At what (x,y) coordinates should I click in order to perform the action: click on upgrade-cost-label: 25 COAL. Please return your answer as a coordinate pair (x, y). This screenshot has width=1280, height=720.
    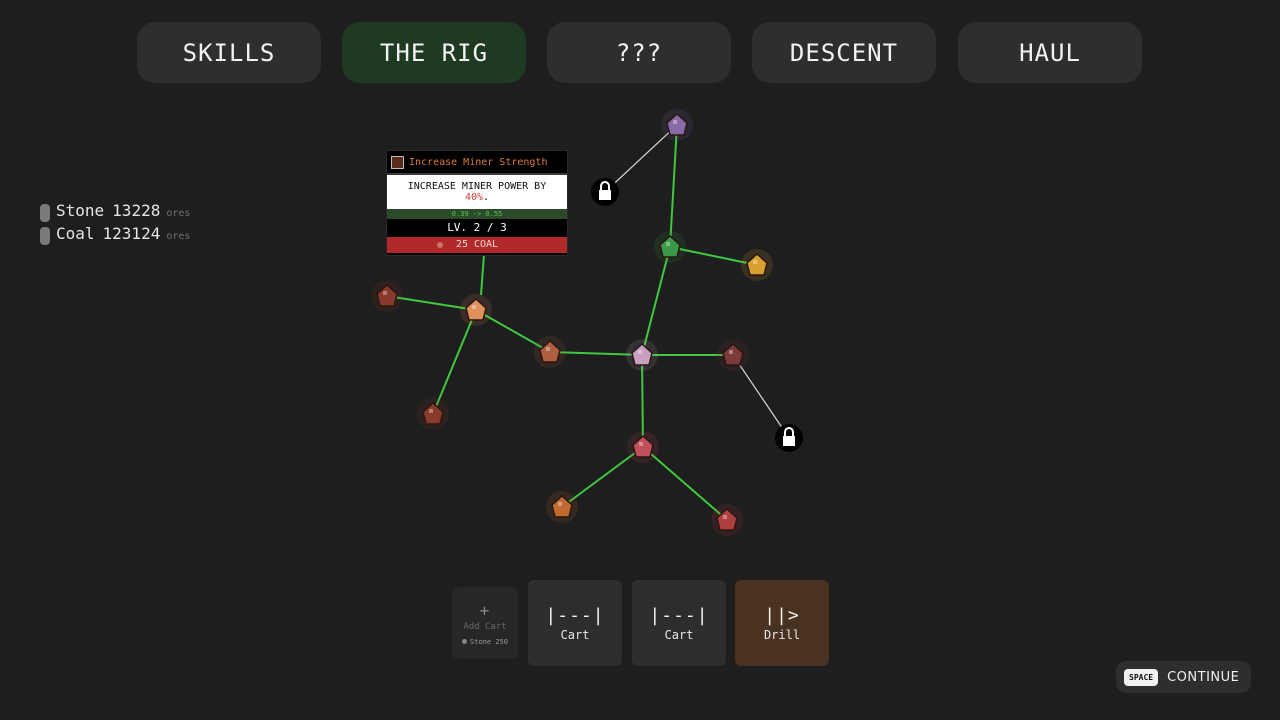
    Looking at the image, I should click on (477, 244).